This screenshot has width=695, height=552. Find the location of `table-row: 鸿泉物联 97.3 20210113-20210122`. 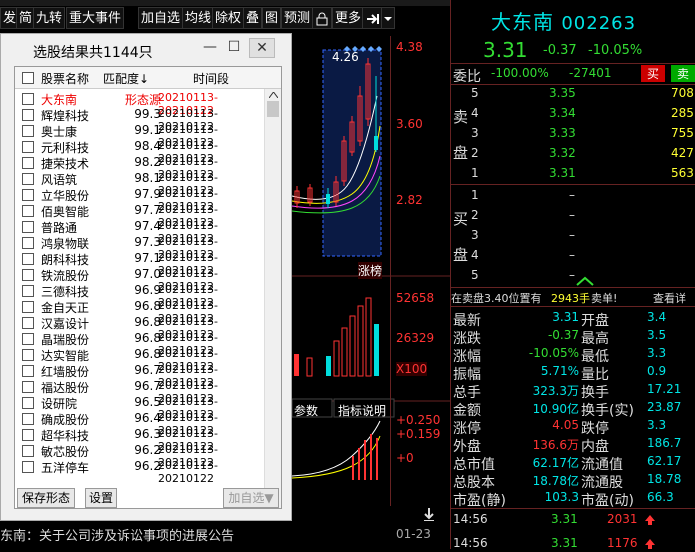

table-row: 鸿泉物联 97.3 20210113-20210122 is located at coordinates (140, 248).